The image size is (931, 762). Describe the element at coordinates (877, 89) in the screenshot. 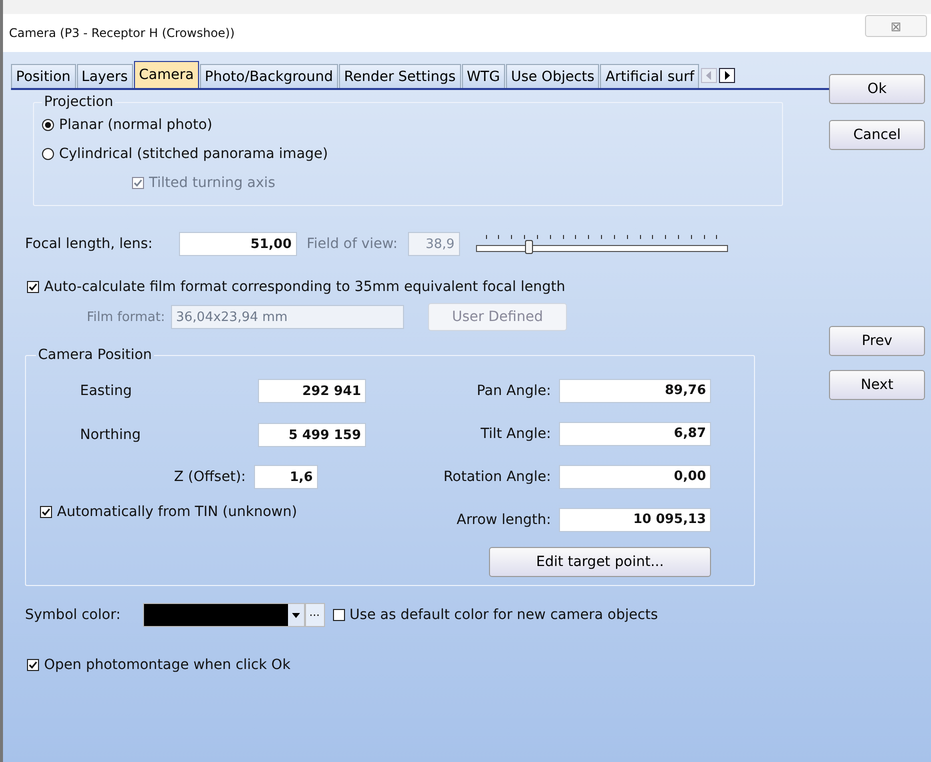

I see `dialog-button: Ok` at that location.